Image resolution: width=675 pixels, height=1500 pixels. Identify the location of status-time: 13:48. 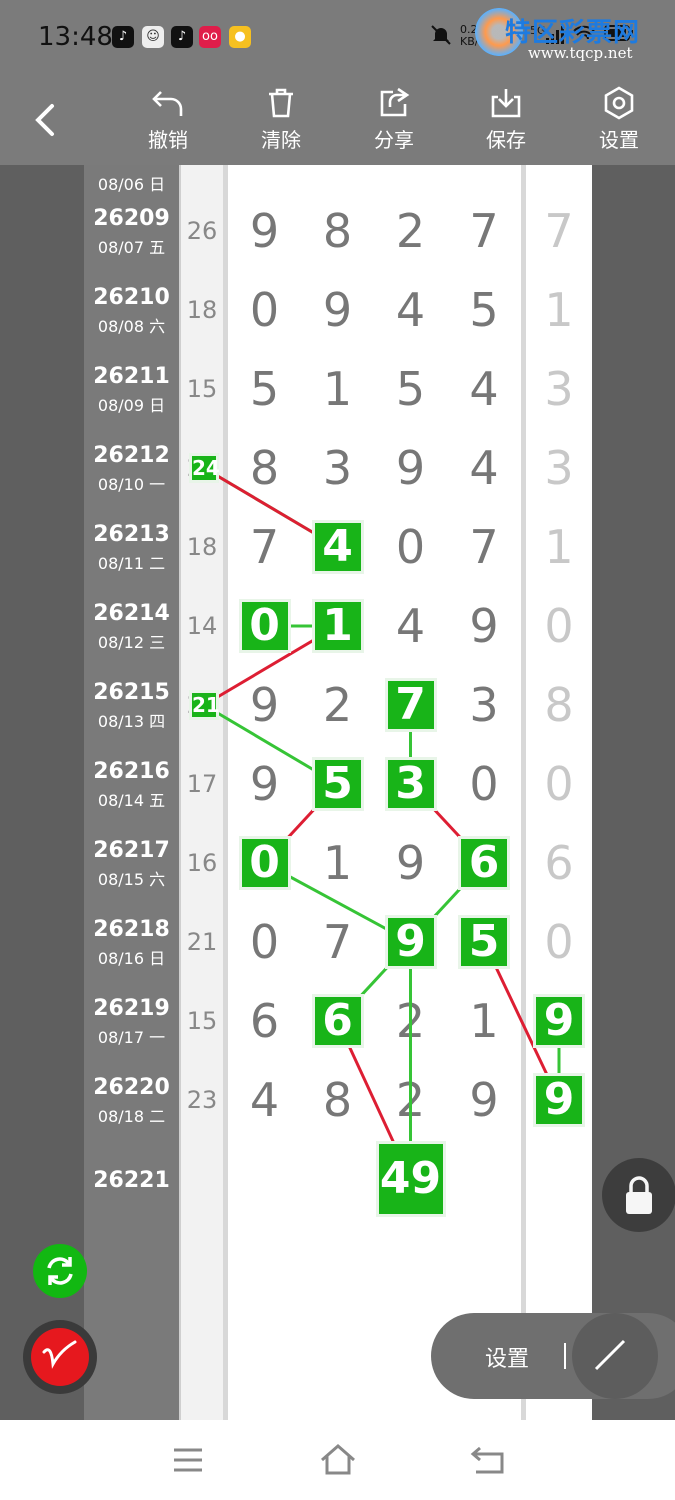
(75, 37).